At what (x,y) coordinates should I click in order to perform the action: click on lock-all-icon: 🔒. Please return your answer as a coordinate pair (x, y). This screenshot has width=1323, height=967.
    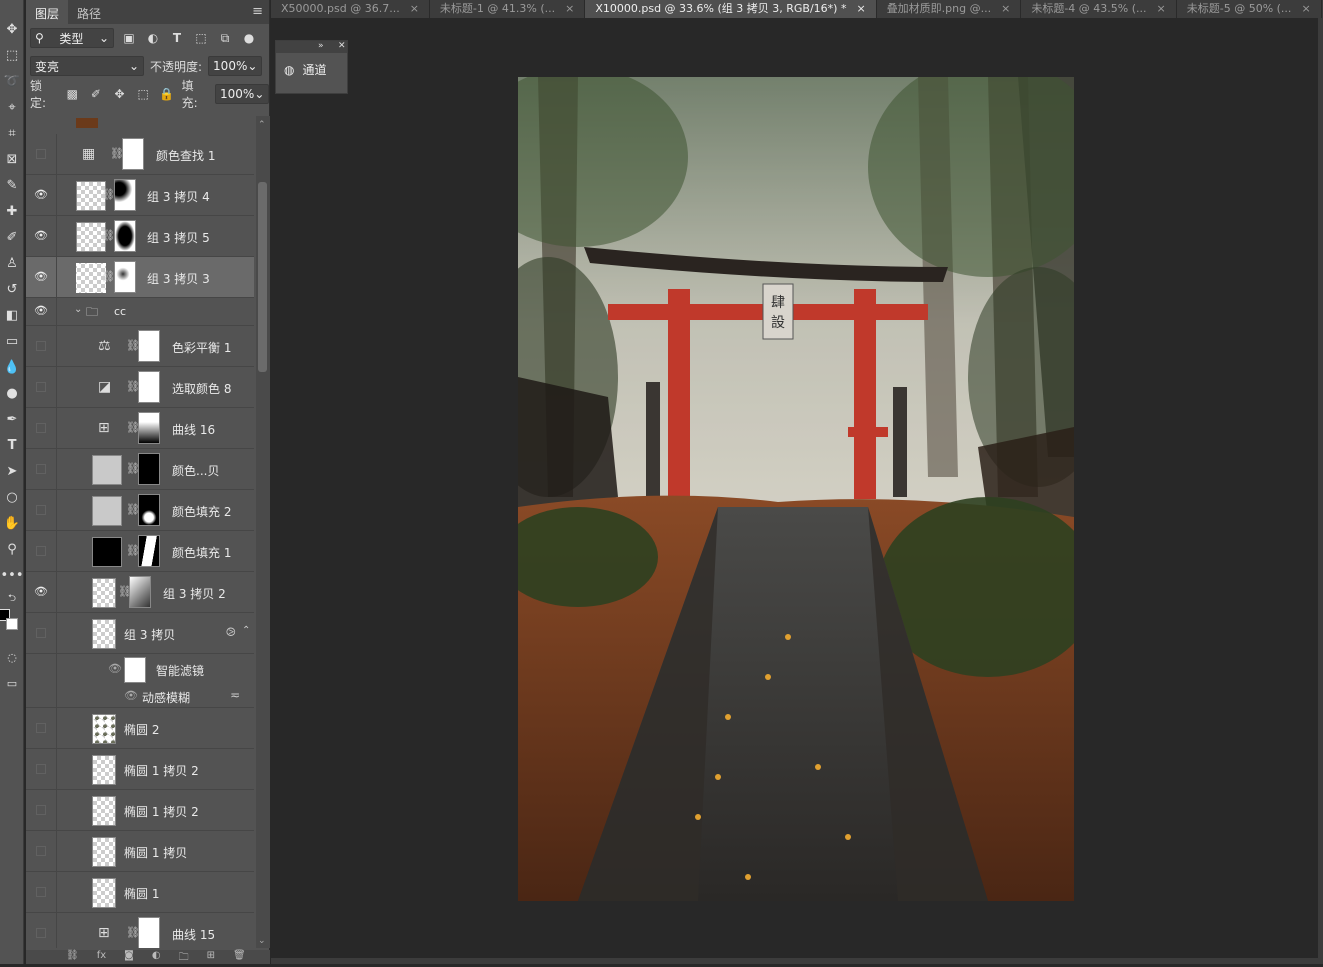
    Looking at the image, I should click on (167, 94).